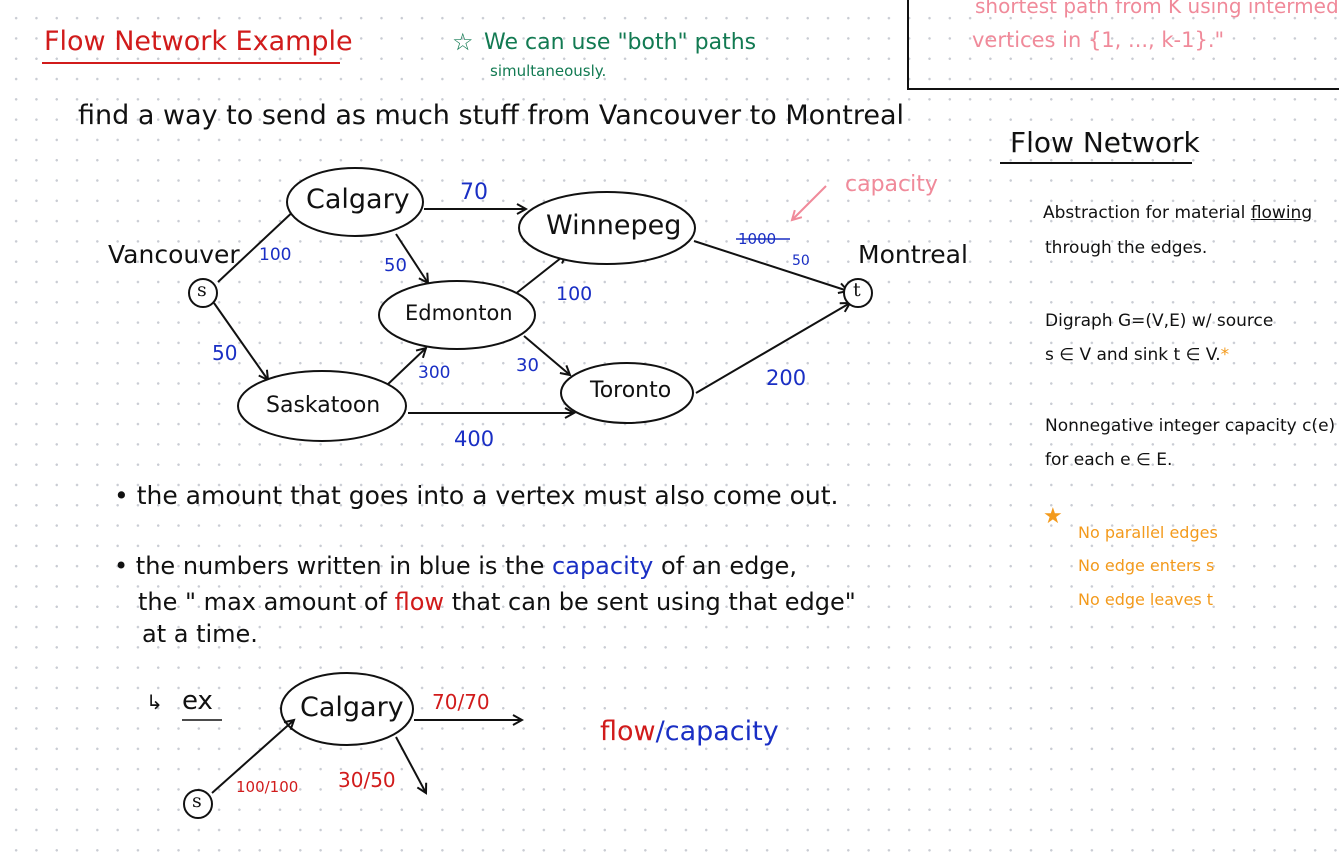  Describe the element at coordinates (527, 365) in the screenshot. I see `capacity-edmonton-toronto: 30` at that location.